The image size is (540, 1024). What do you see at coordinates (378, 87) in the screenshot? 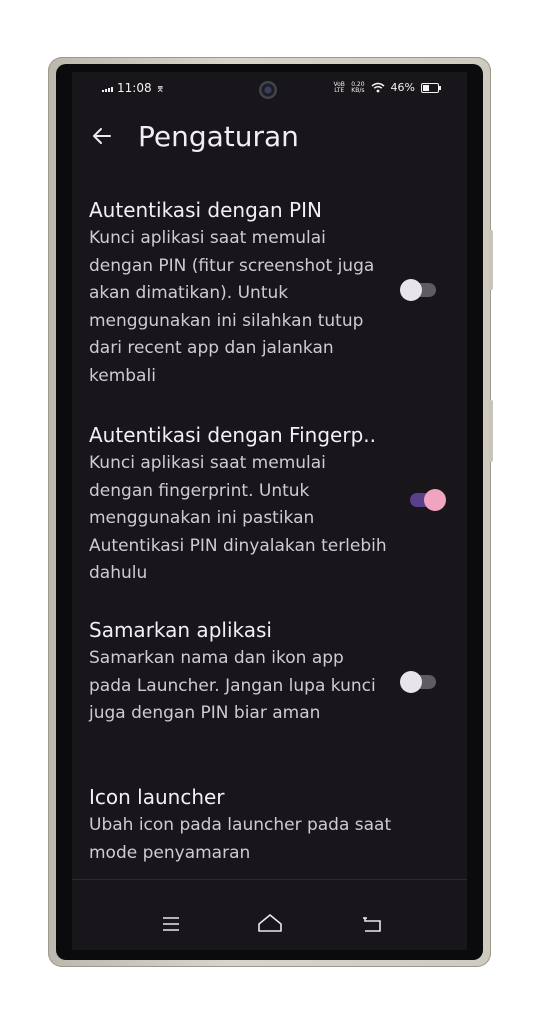
I see `wifi-icon` at bounding box center [378, 87].